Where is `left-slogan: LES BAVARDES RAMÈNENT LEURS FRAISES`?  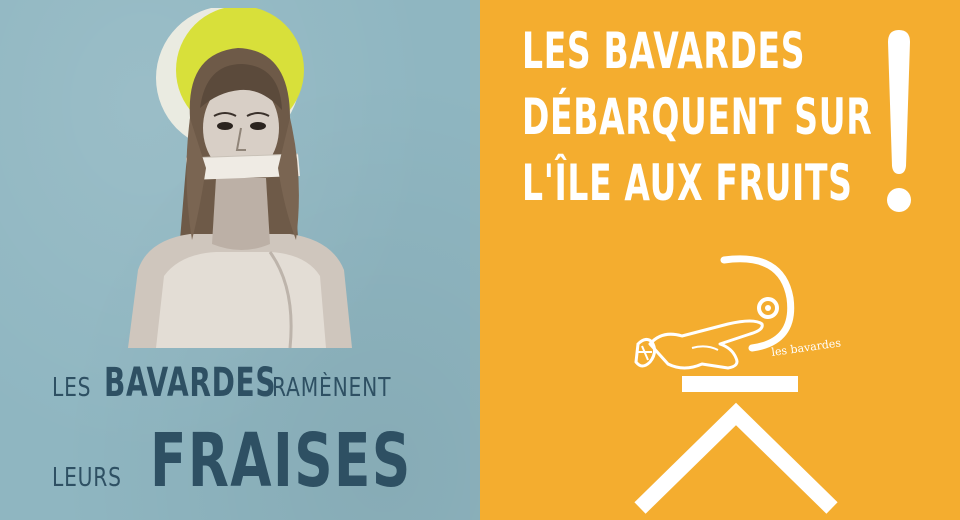 left-slogan: LES BAVARDES RAMÈNENT LEURS FRAISES is located at coordinates (262, 432).